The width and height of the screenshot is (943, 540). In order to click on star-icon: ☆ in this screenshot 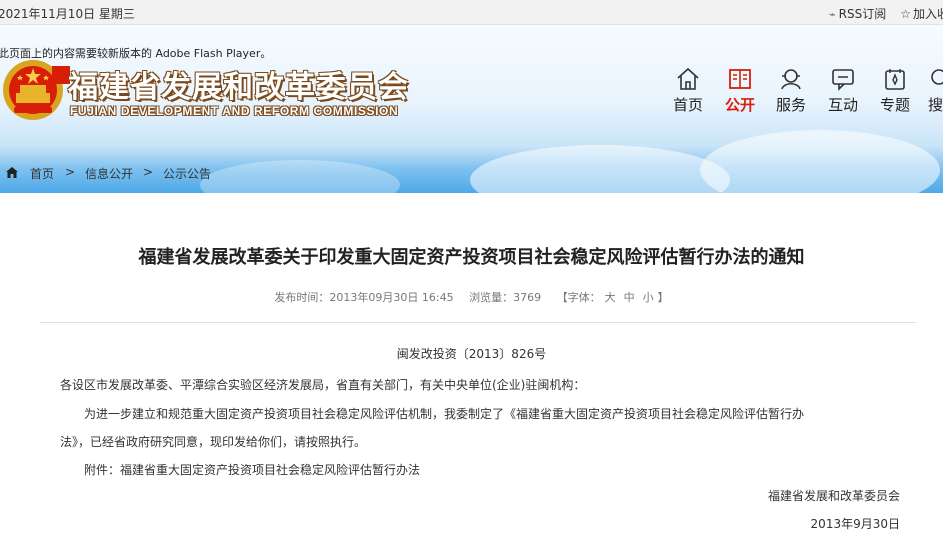, I will do `click(905, 14)`.